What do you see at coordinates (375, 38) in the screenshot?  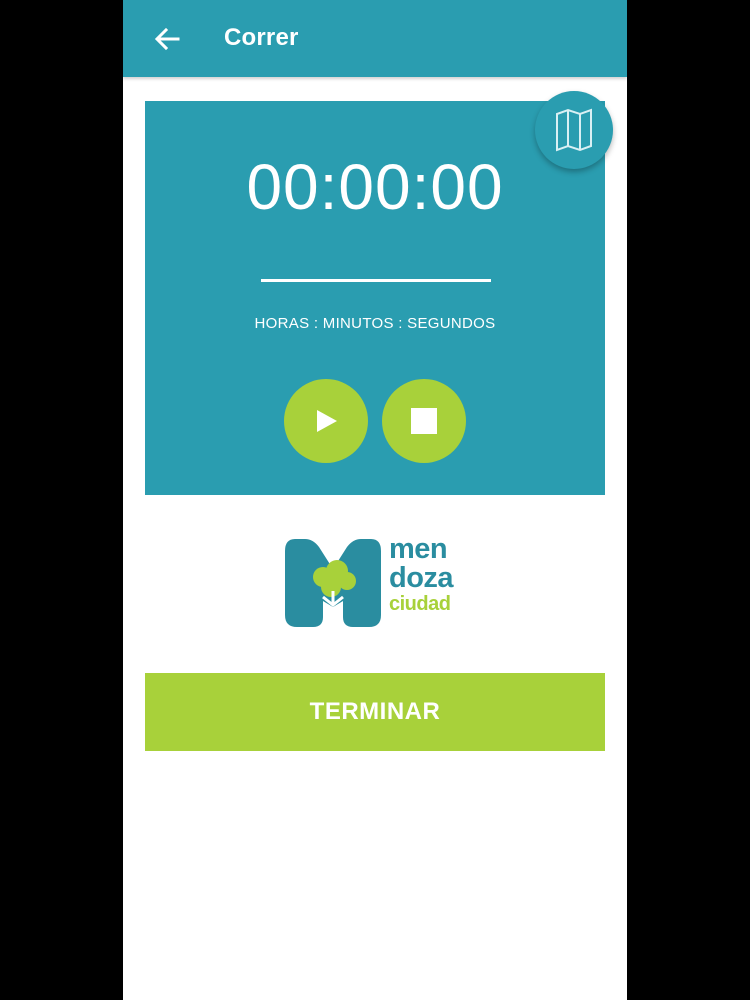 I see `app-bar: Correr` at bounding box center [375, 38].